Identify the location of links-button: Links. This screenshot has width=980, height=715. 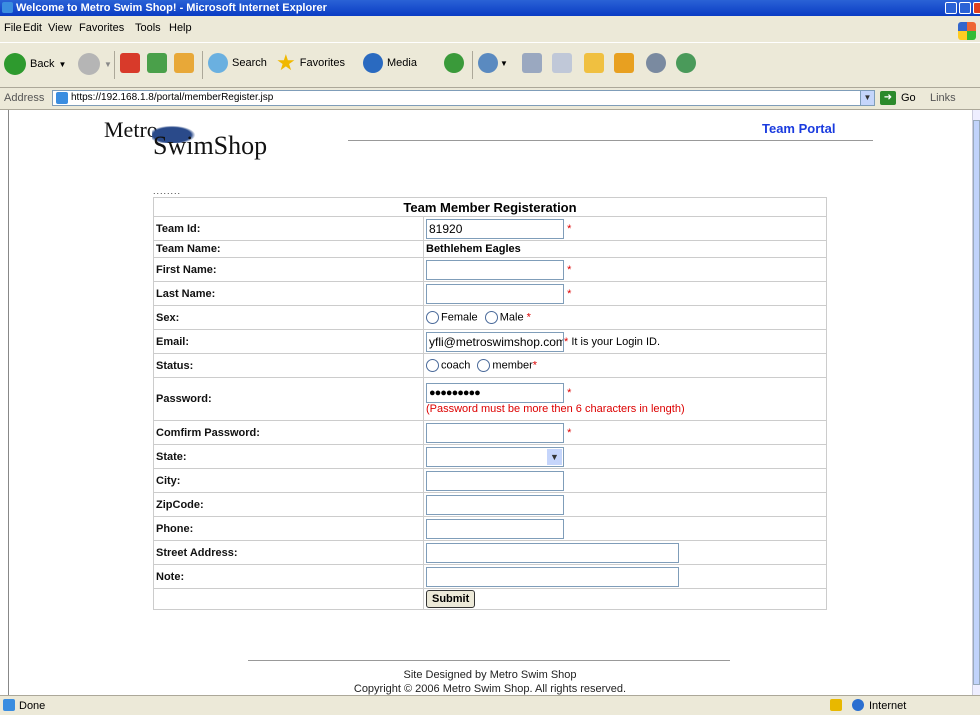
(943, 98).